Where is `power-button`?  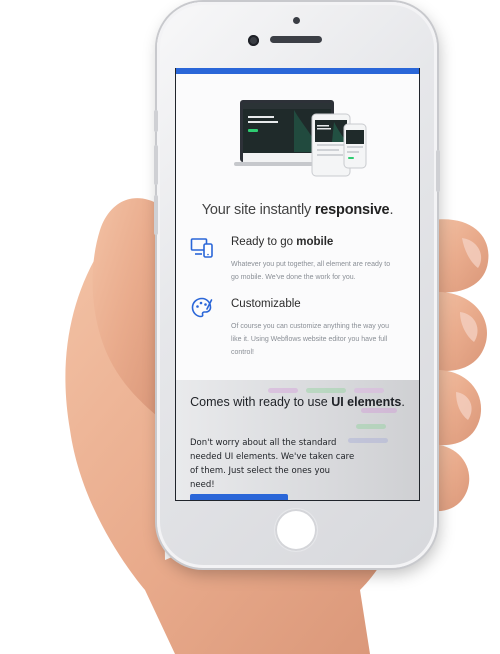
power-button is located at coordinates (438, 171).